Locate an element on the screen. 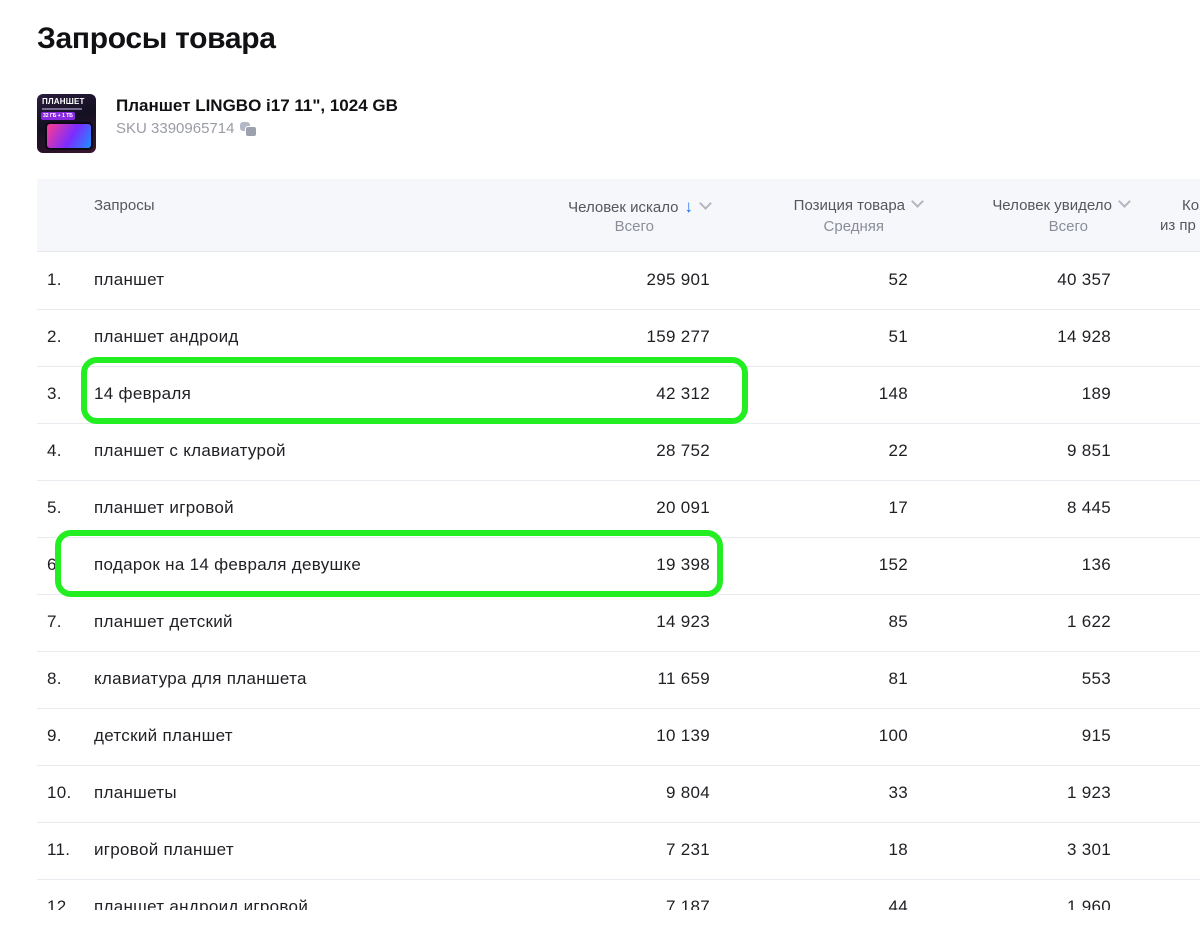 The image size is (1200, 926). header-position-label: Позиция товара is located at coordinates (849, 205).